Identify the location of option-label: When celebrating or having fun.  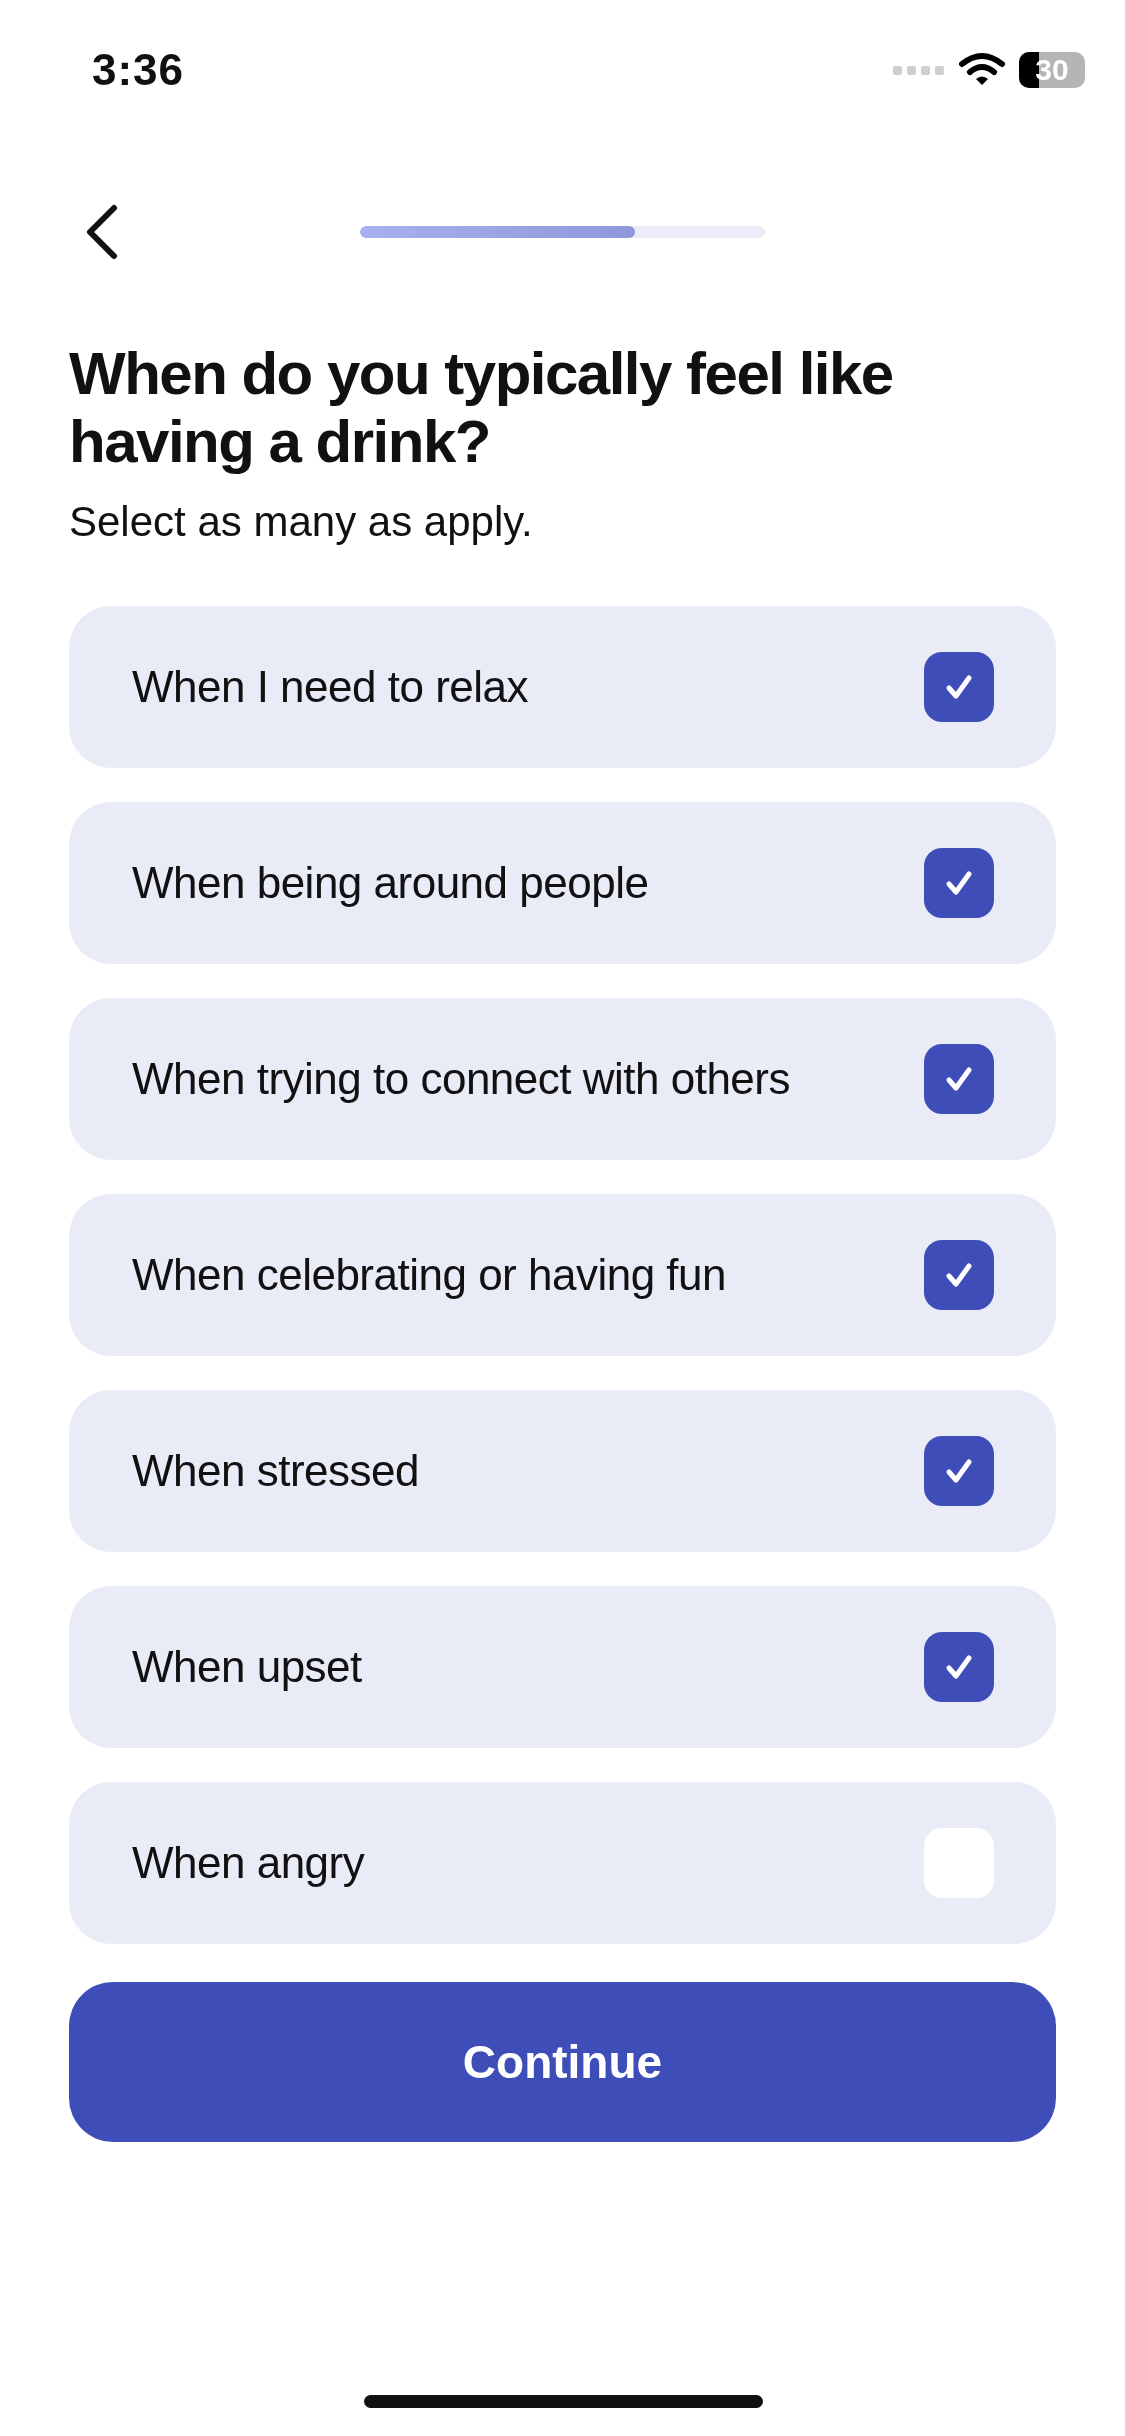
(429, 1275).